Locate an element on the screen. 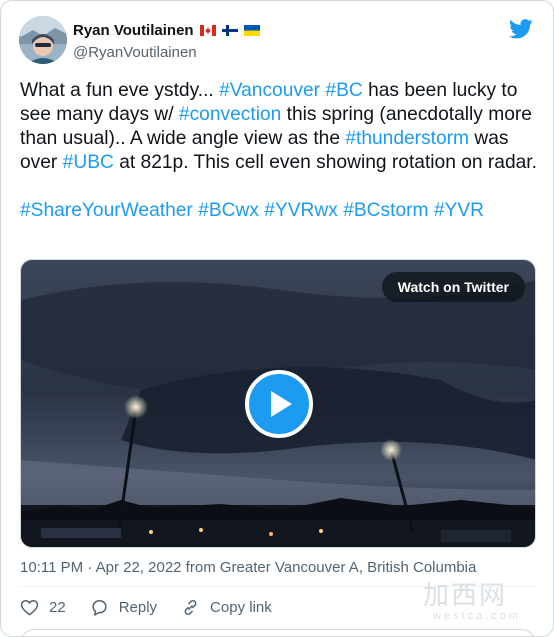 This screenshot has height=637, width=554. copy-link-label: Copy link is located at coordinates (241, 607).